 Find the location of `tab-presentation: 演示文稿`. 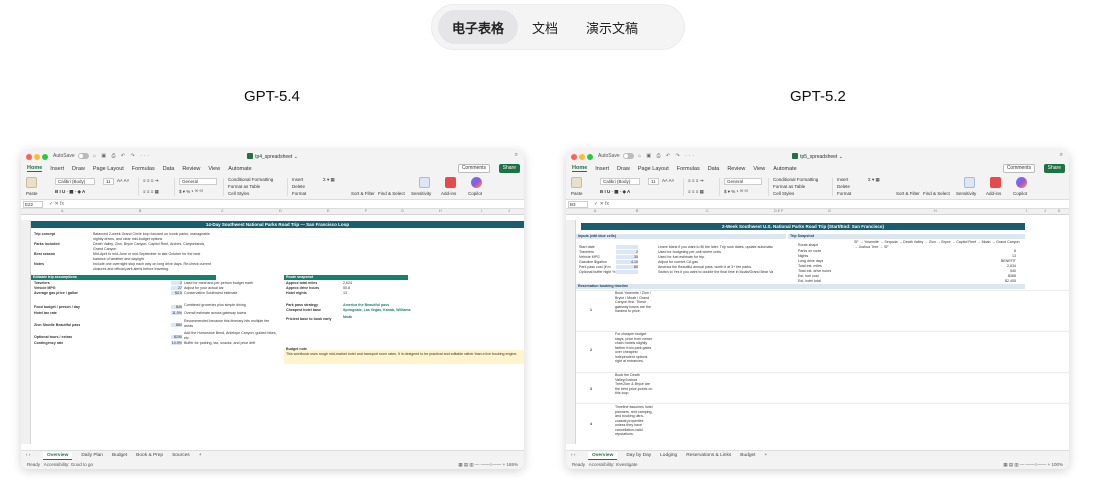

tab-presentation: 演示文稿 is located at coordinates (612, 27).